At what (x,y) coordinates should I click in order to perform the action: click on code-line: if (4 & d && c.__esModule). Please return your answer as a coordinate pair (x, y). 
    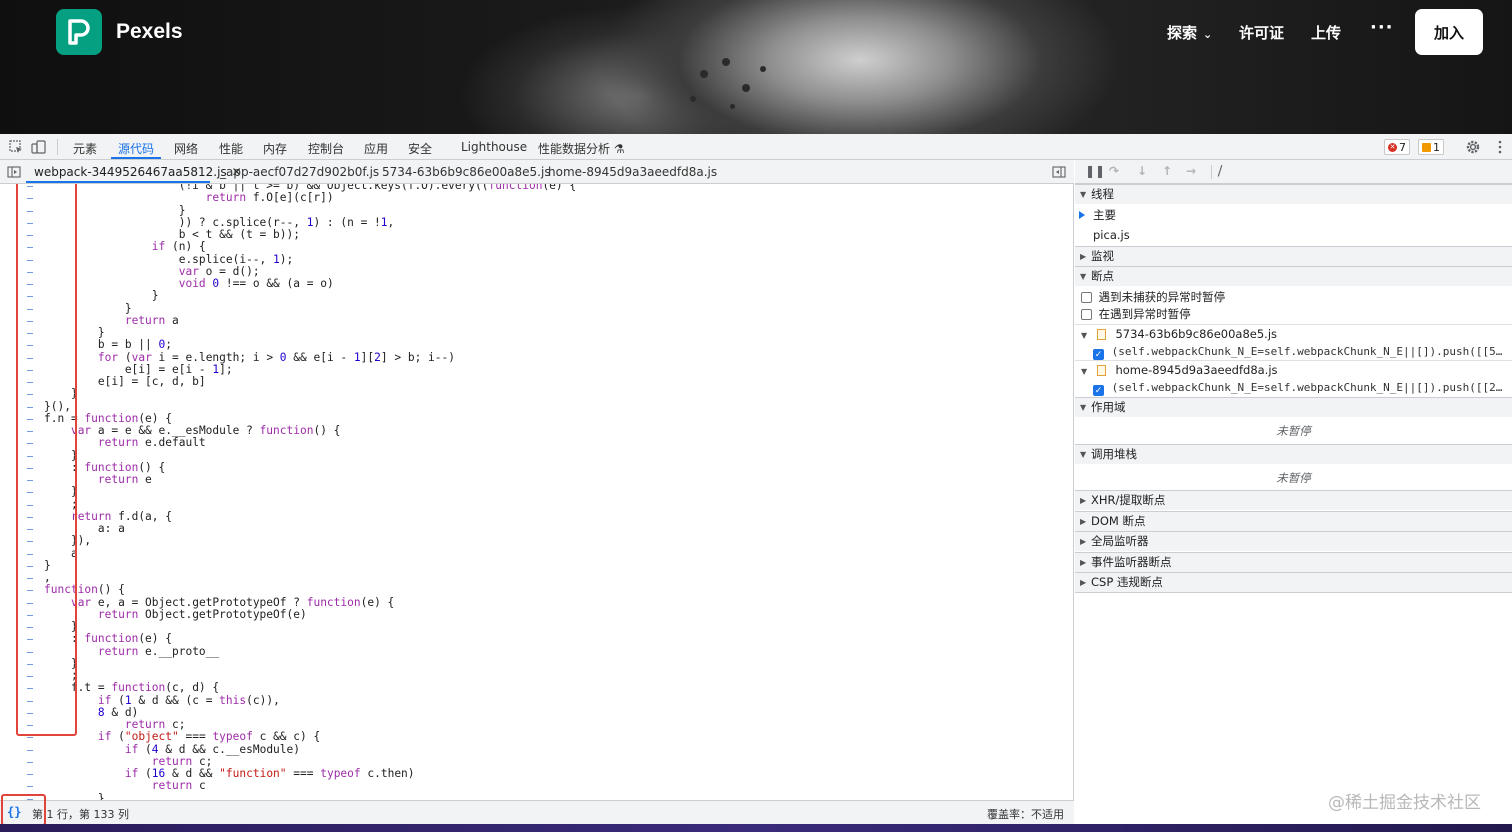
    Looking at the image, I should click on (310, 749).